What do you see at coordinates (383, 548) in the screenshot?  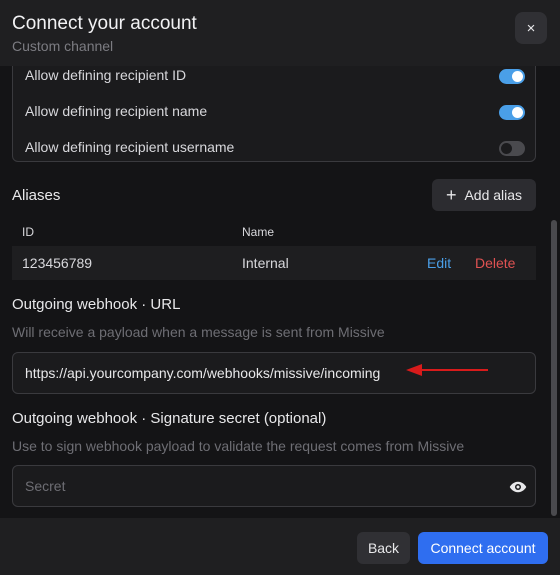 I see `back-button: Back` at bounding box center [383, 548].